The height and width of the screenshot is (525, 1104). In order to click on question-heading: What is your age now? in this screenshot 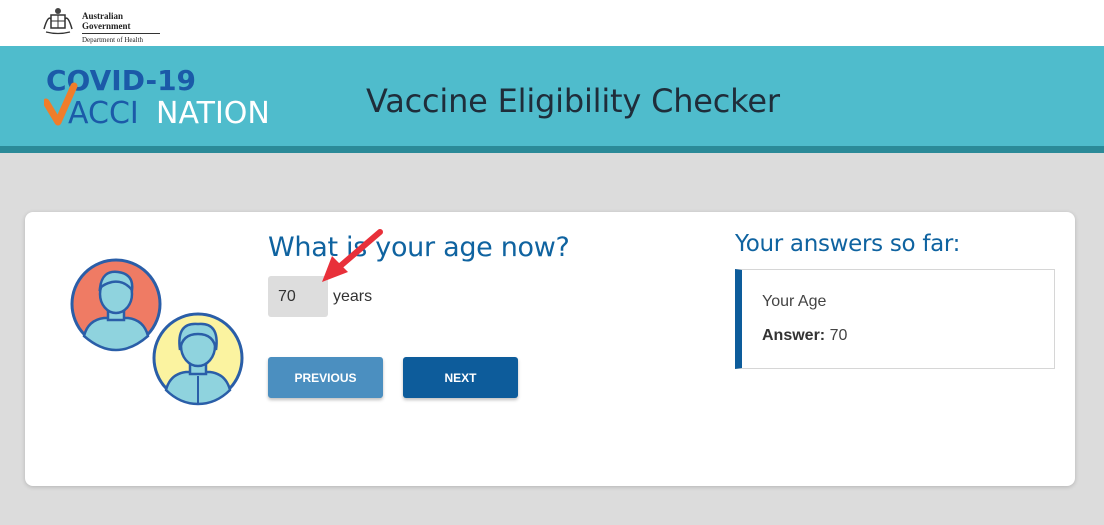, I will do `click(419, 247)`.